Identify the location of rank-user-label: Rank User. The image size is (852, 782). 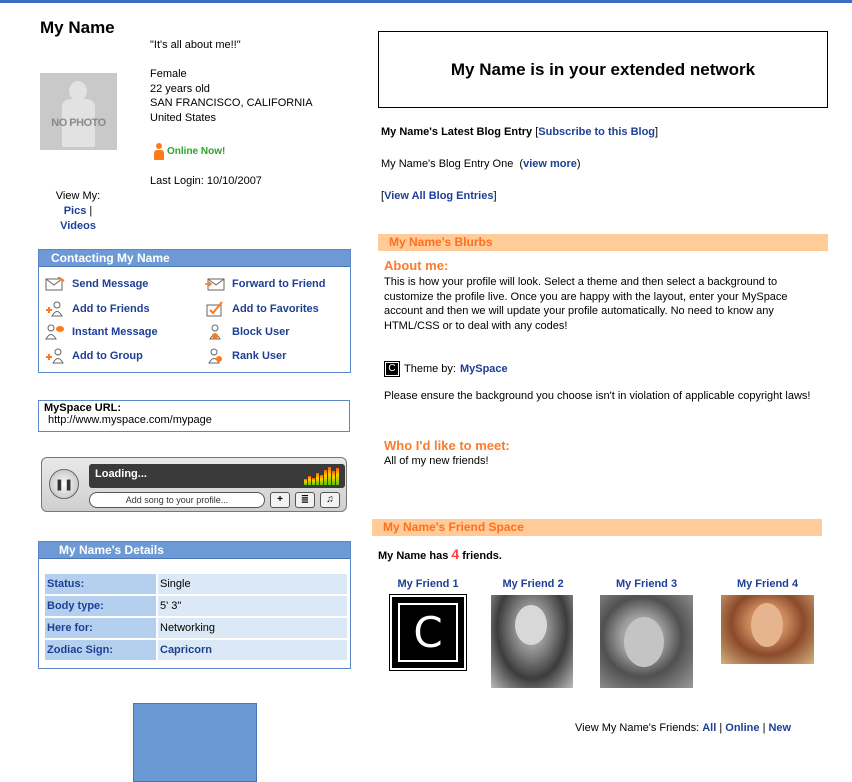
(259, 356).